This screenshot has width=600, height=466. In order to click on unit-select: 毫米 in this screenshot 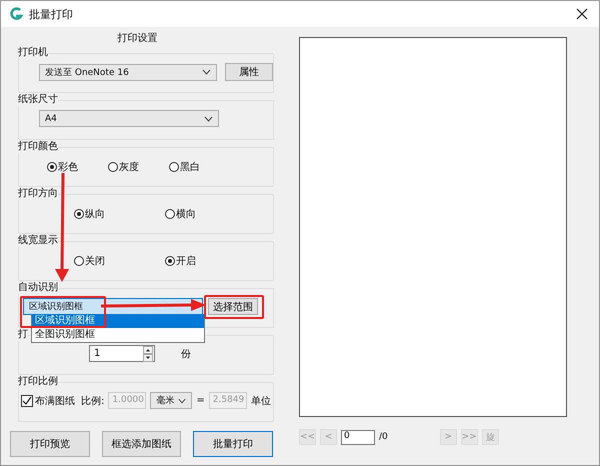, I will do `click(171, 400)`.